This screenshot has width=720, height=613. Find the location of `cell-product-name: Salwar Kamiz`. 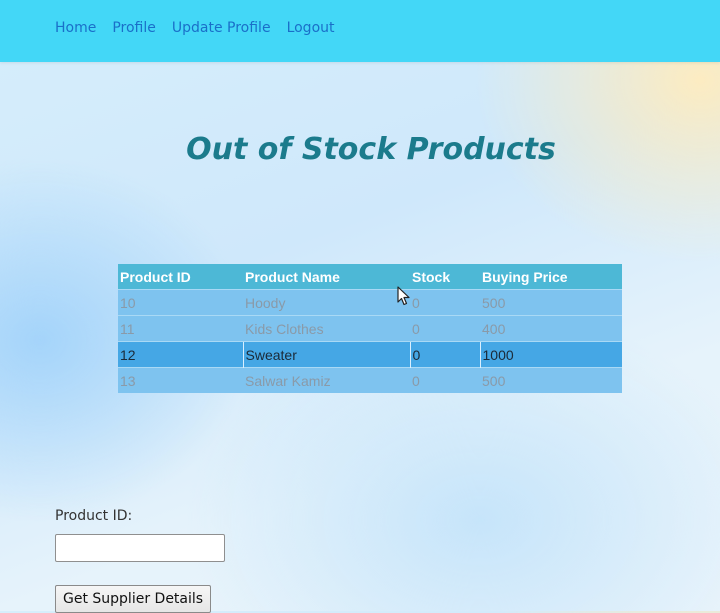

cell-product-name: Salwar Kamiz is located at coordinates (326, 380).